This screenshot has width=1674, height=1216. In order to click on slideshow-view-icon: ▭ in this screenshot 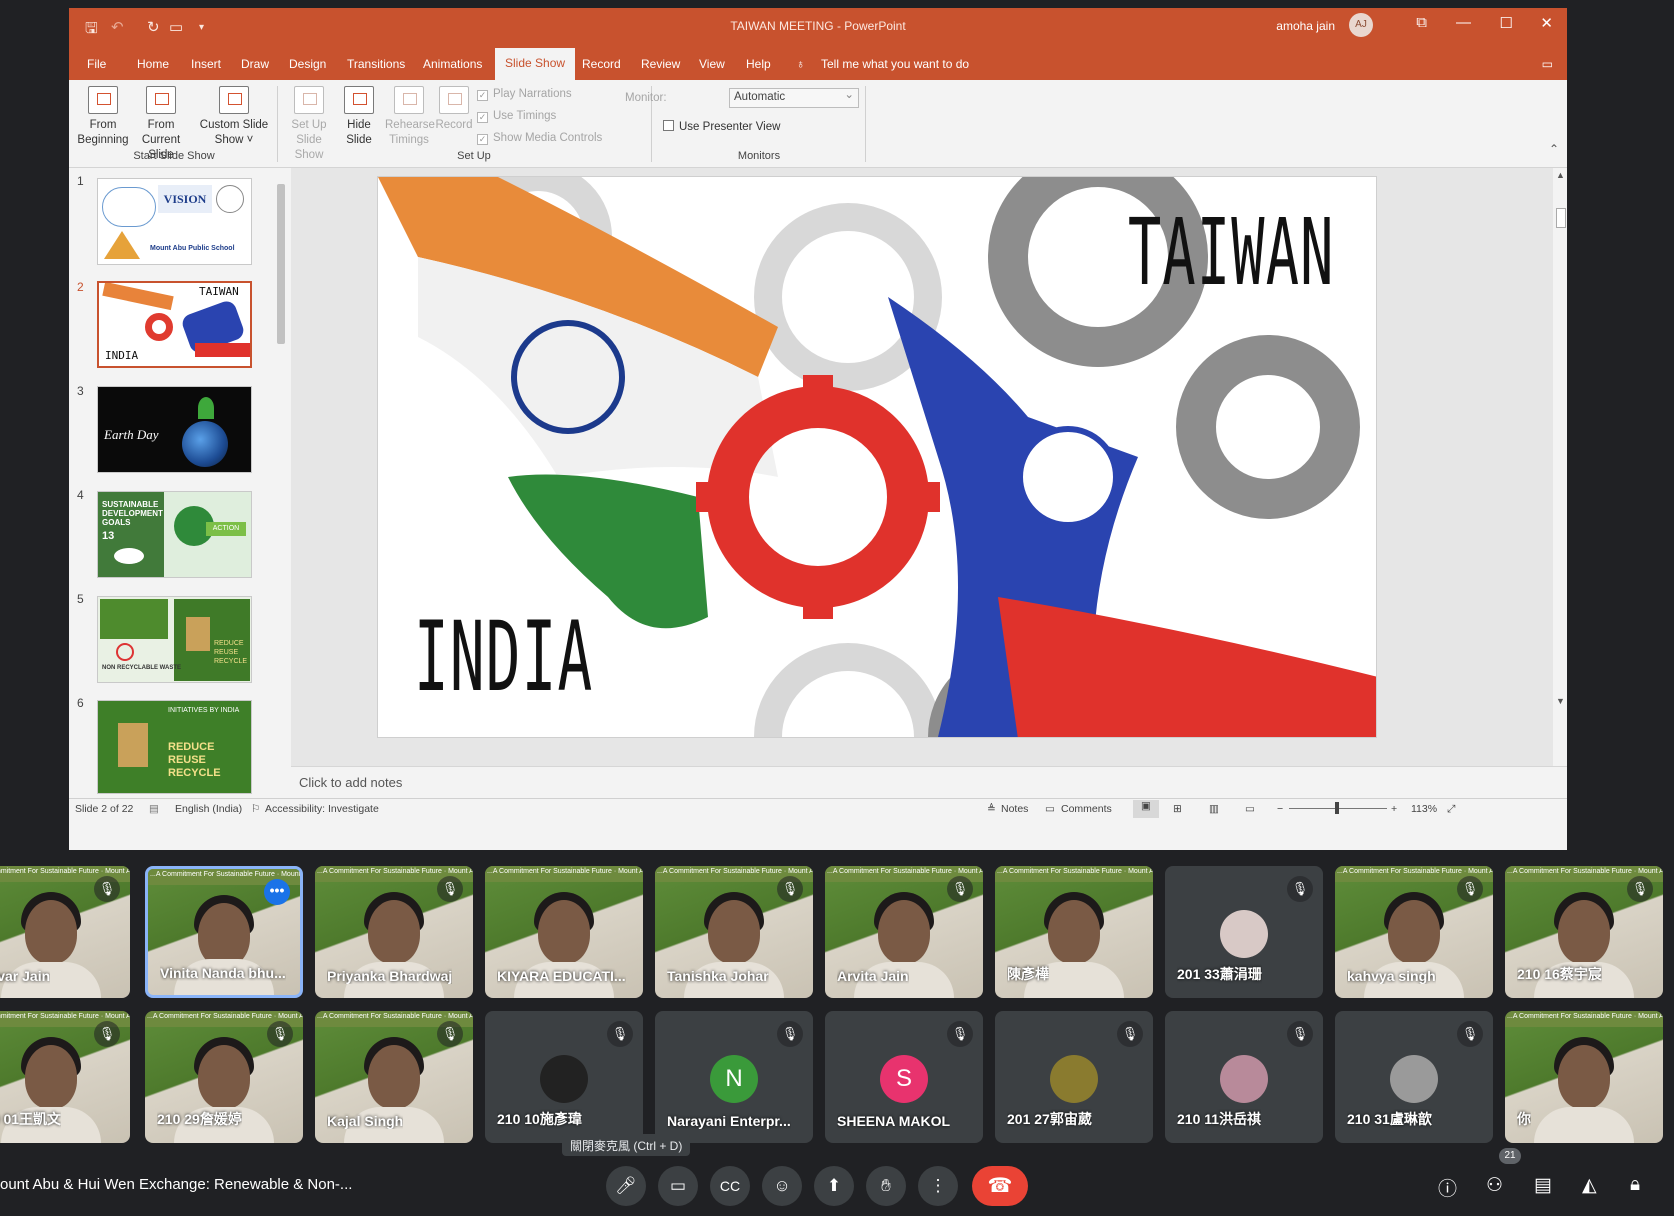, I will do `click(1250, 809)`.